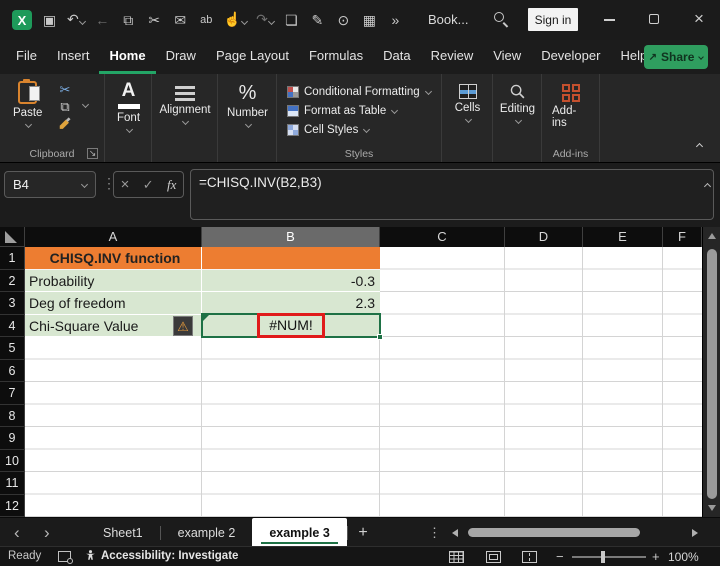 The image size is (720, 566). I want to click on sheet-options-icon: ⋮, so click(434, 533).